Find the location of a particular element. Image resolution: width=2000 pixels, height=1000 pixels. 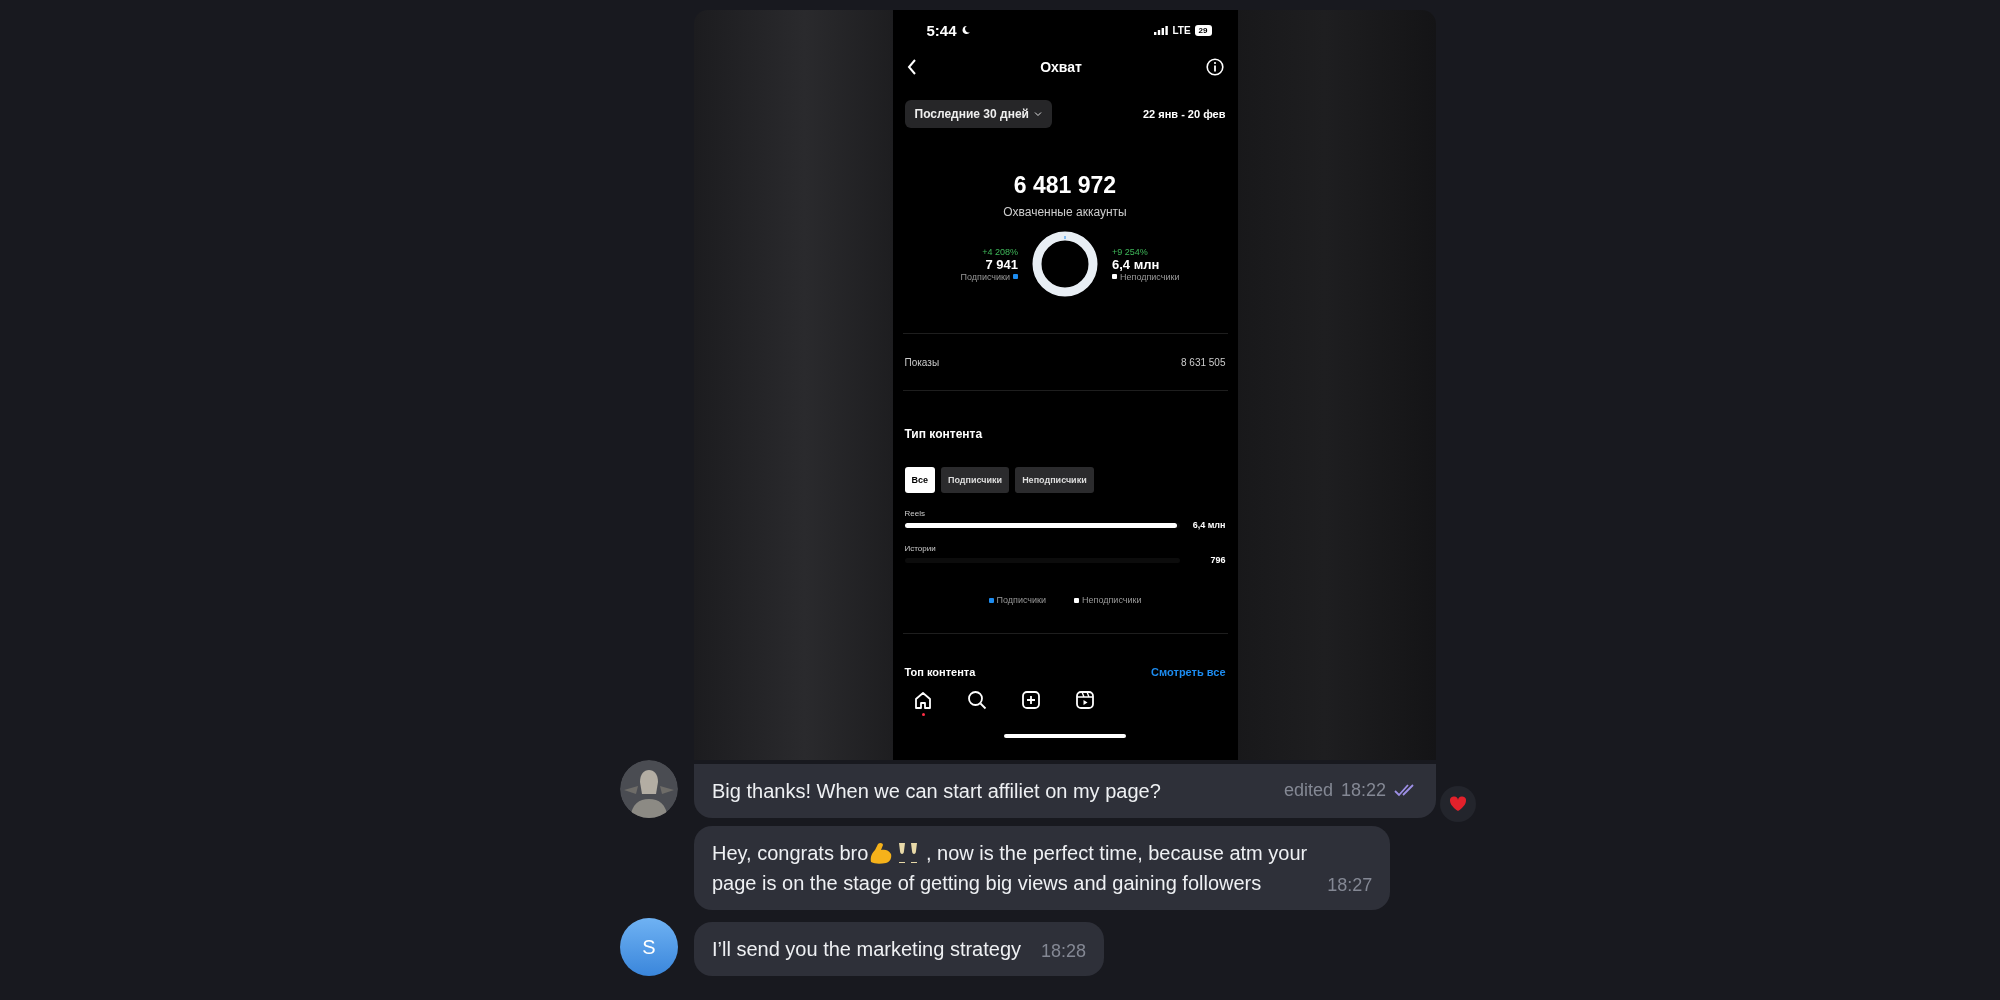

non-followers-value: 6,4 млн is located at coordinates (1136, 264).